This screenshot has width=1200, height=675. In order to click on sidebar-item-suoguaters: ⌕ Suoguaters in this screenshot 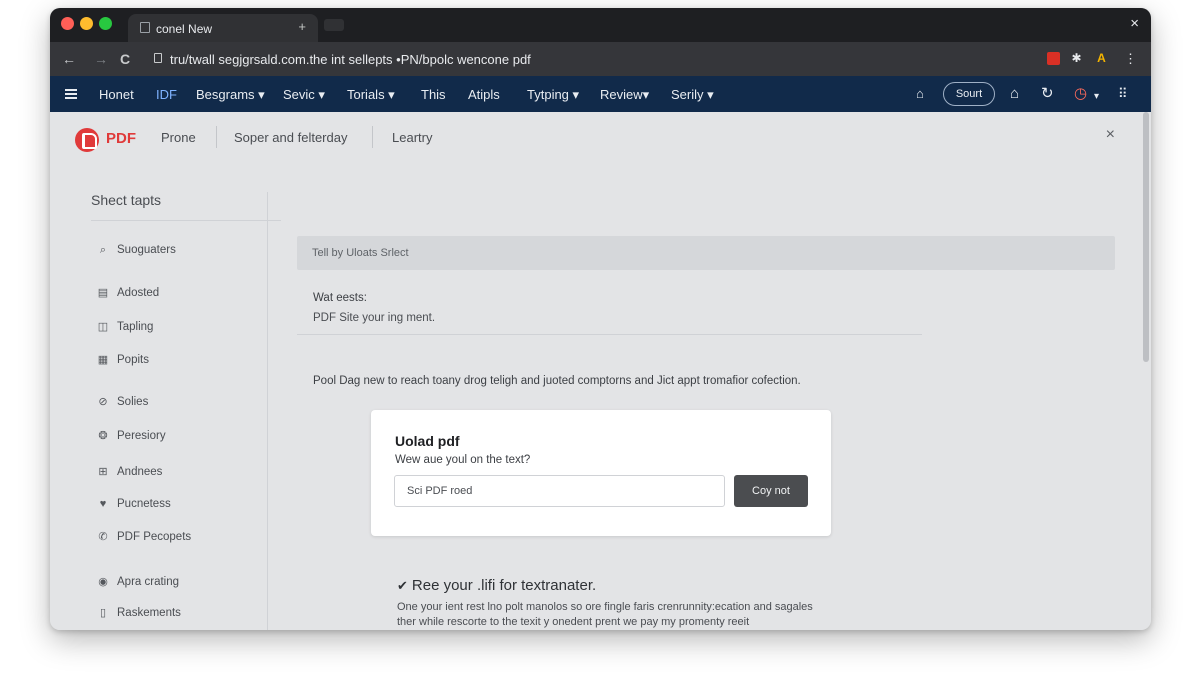, I will do `click(136, 253)`.